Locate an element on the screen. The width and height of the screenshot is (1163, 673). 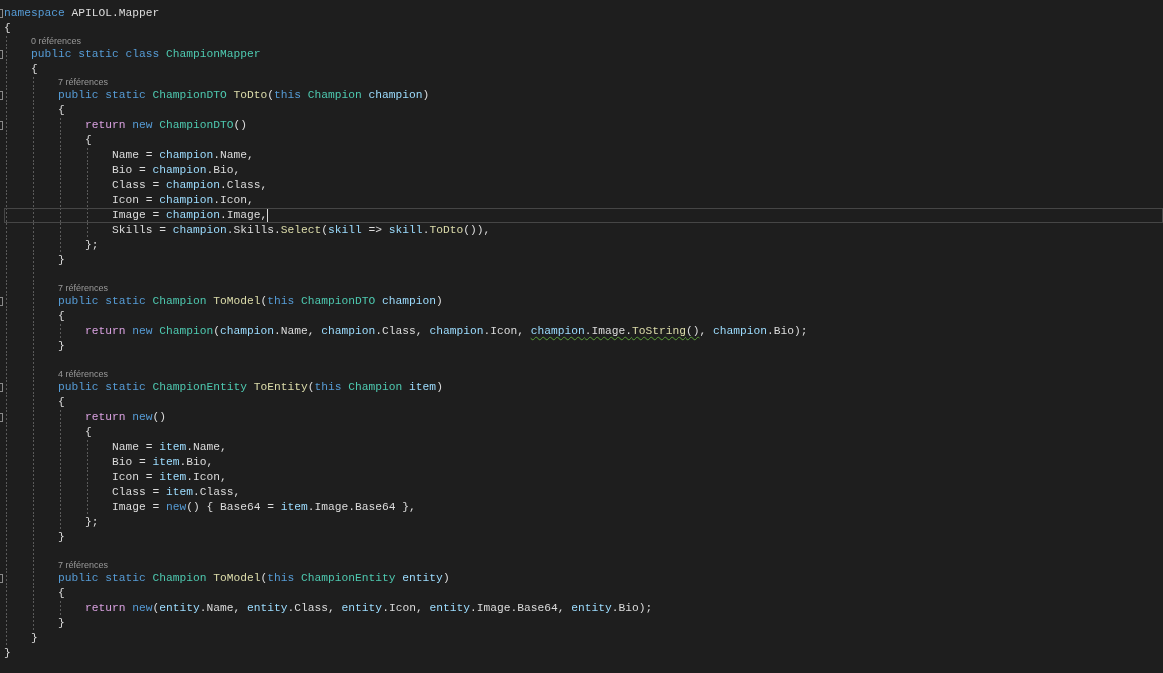
text-cursor is located at coordinates (268, 215).